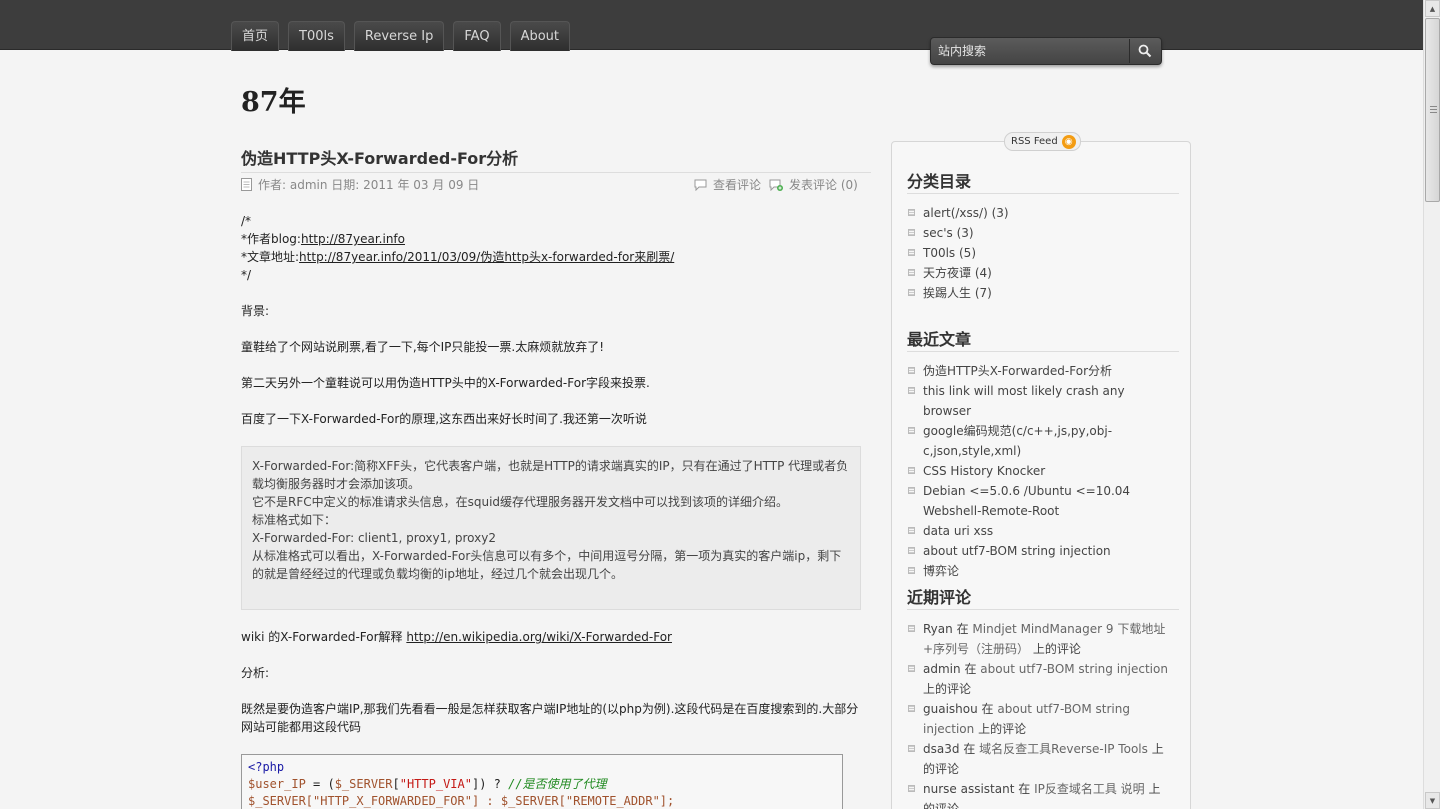 The width and height of the screenshot is (1440, 809). I want to click on main-nav: 首页 T00ls Reverse Ip FAQ About, so click(405, 36).